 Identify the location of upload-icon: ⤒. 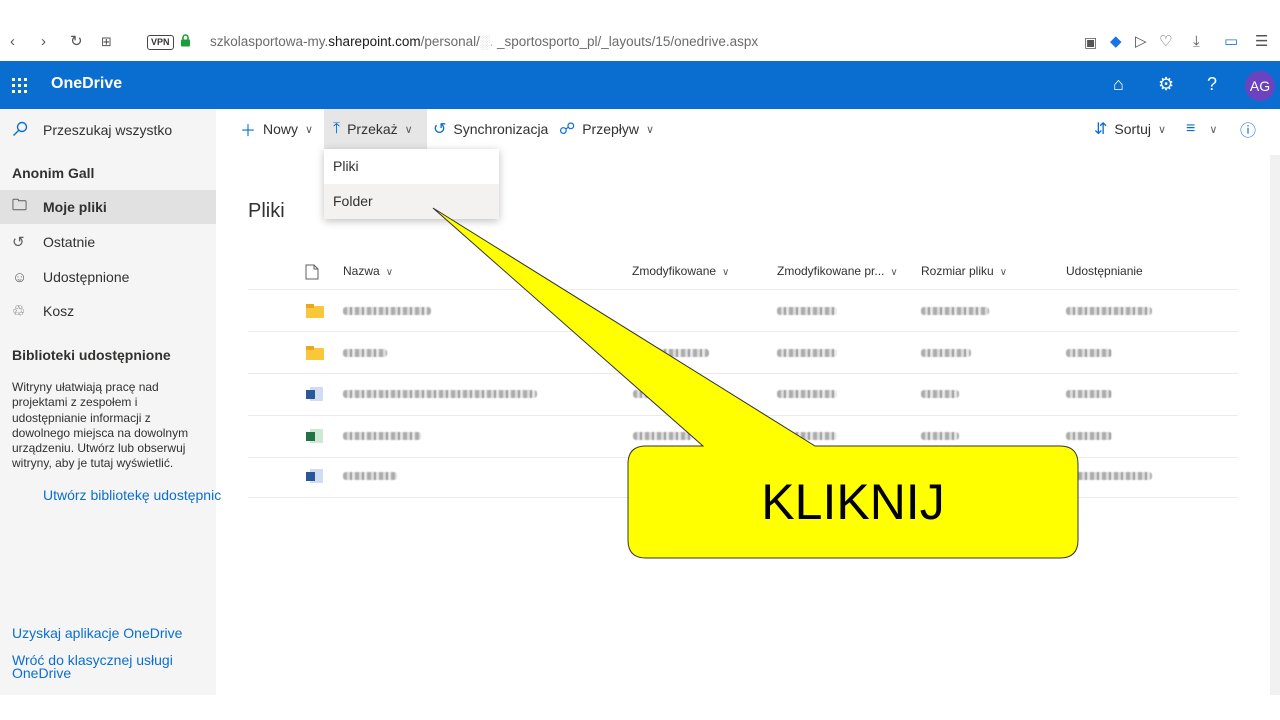
(337, 128).